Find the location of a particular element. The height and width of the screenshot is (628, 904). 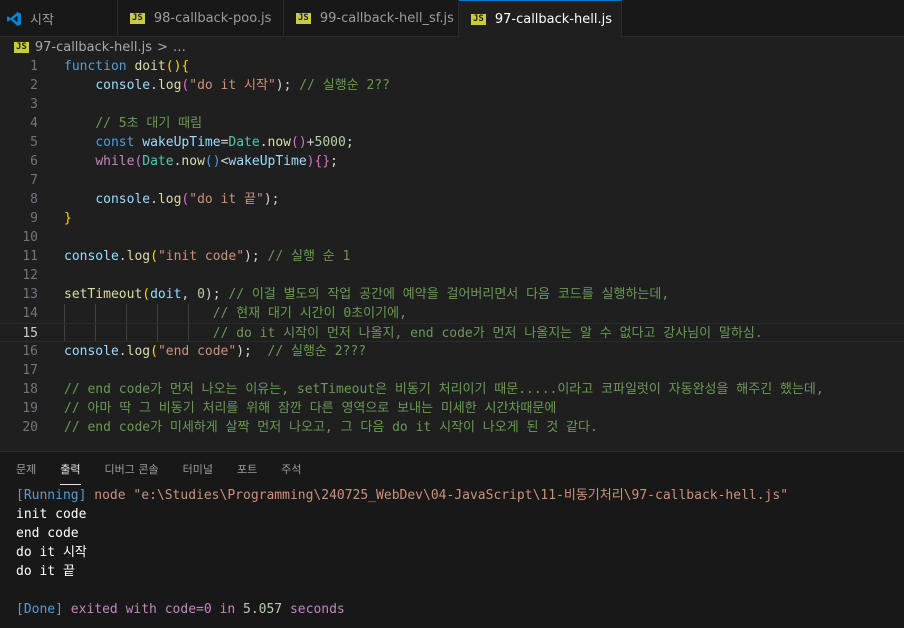

code-line: 3 is located at coordinates (452, 104).